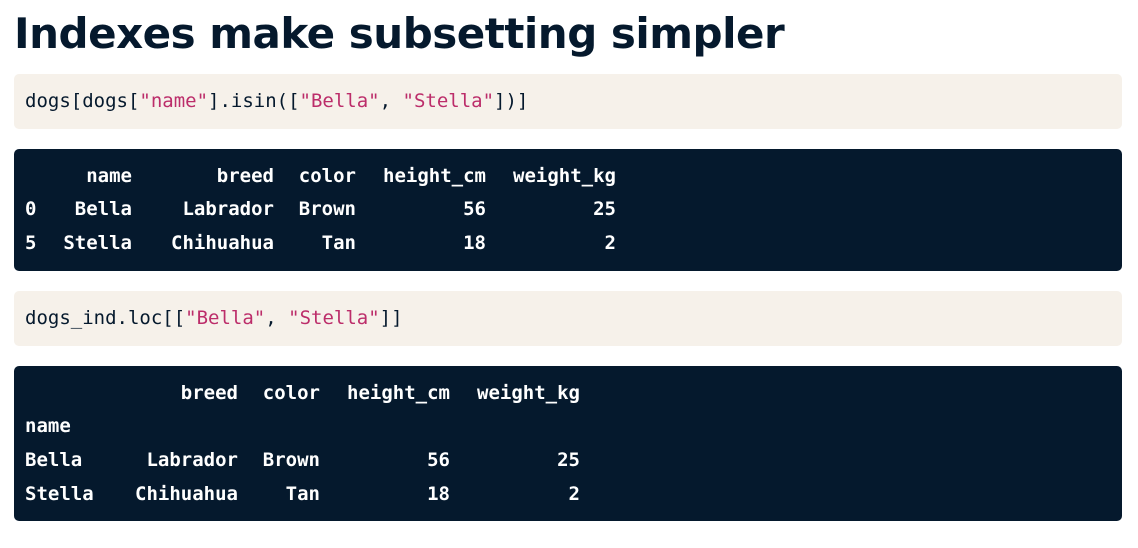  What do you see at coordinates (399, 33) in the screenshot?
I see `slide-title: Indexes make subsetting simpler` at bounding box center [399, 33].